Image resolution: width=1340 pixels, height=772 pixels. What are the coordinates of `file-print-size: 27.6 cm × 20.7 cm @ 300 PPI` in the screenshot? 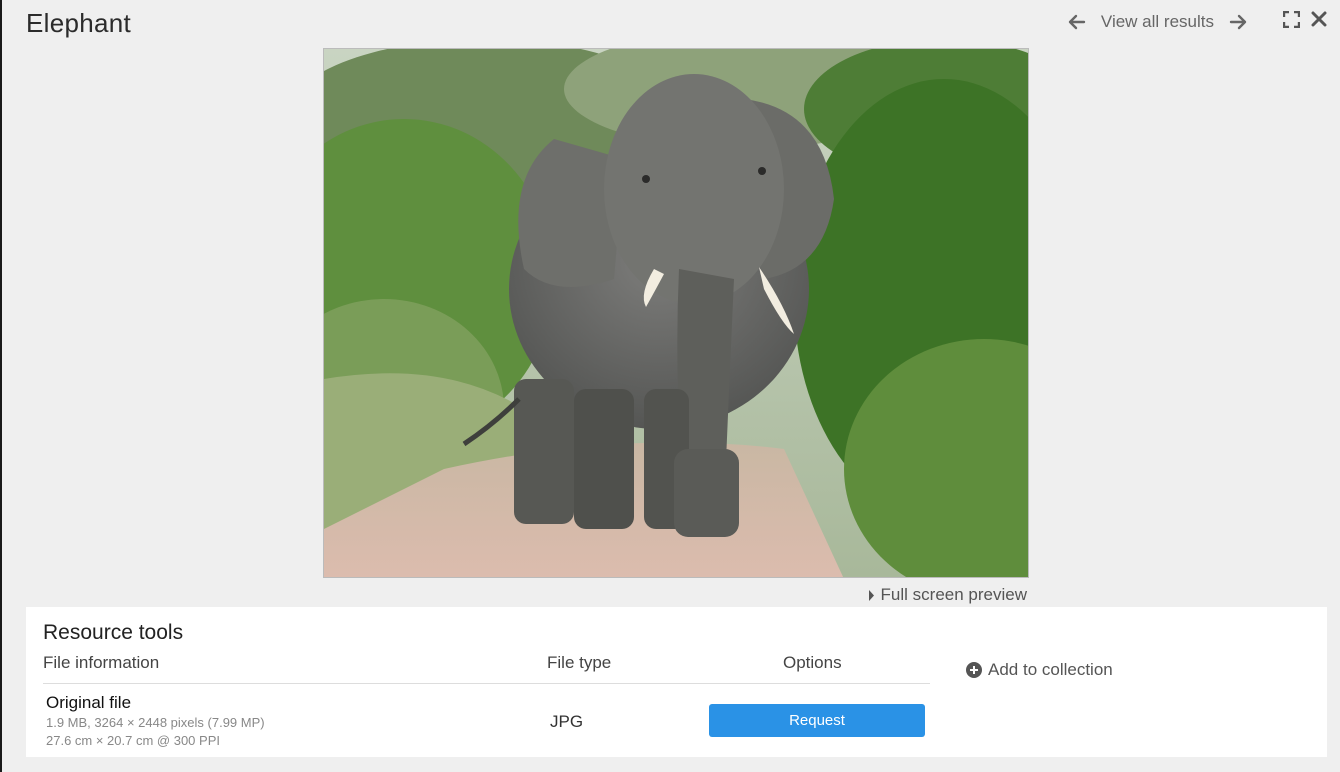 It's located at (133, 740).